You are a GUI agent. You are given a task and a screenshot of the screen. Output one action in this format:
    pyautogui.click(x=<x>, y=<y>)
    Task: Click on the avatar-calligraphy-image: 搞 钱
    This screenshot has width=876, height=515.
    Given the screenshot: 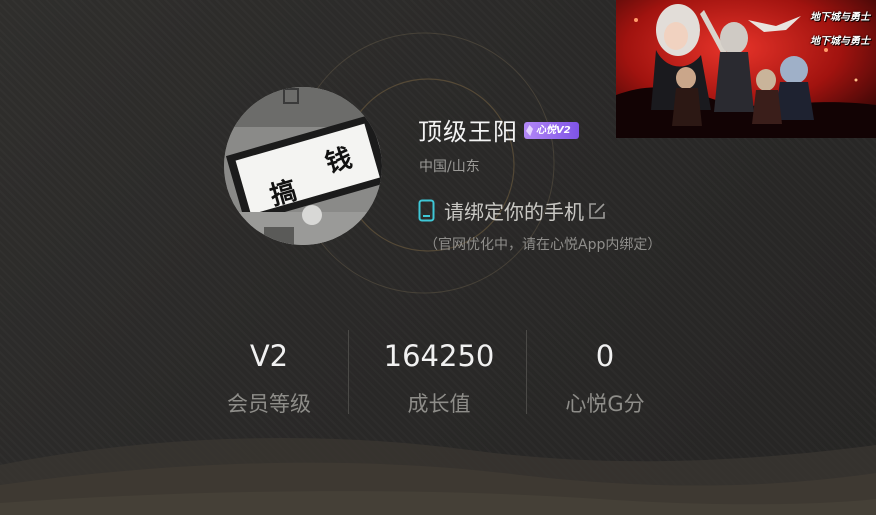 What is the action you would take?
    pyautogui.click(x=303, y=166)
    